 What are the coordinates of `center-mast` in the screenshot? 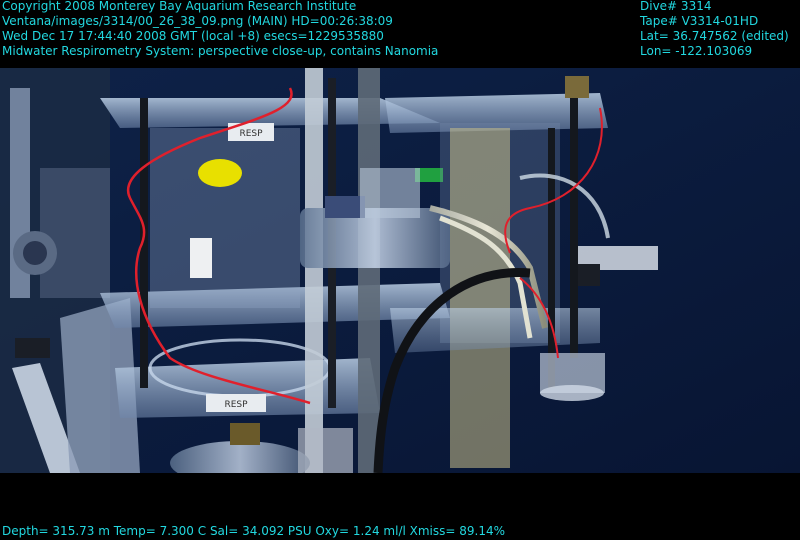 It's located at (314, 270).